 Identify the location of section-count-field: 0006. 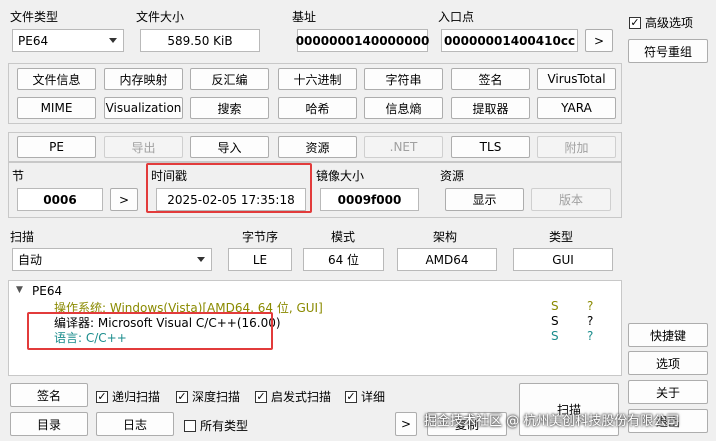
(60, 199).